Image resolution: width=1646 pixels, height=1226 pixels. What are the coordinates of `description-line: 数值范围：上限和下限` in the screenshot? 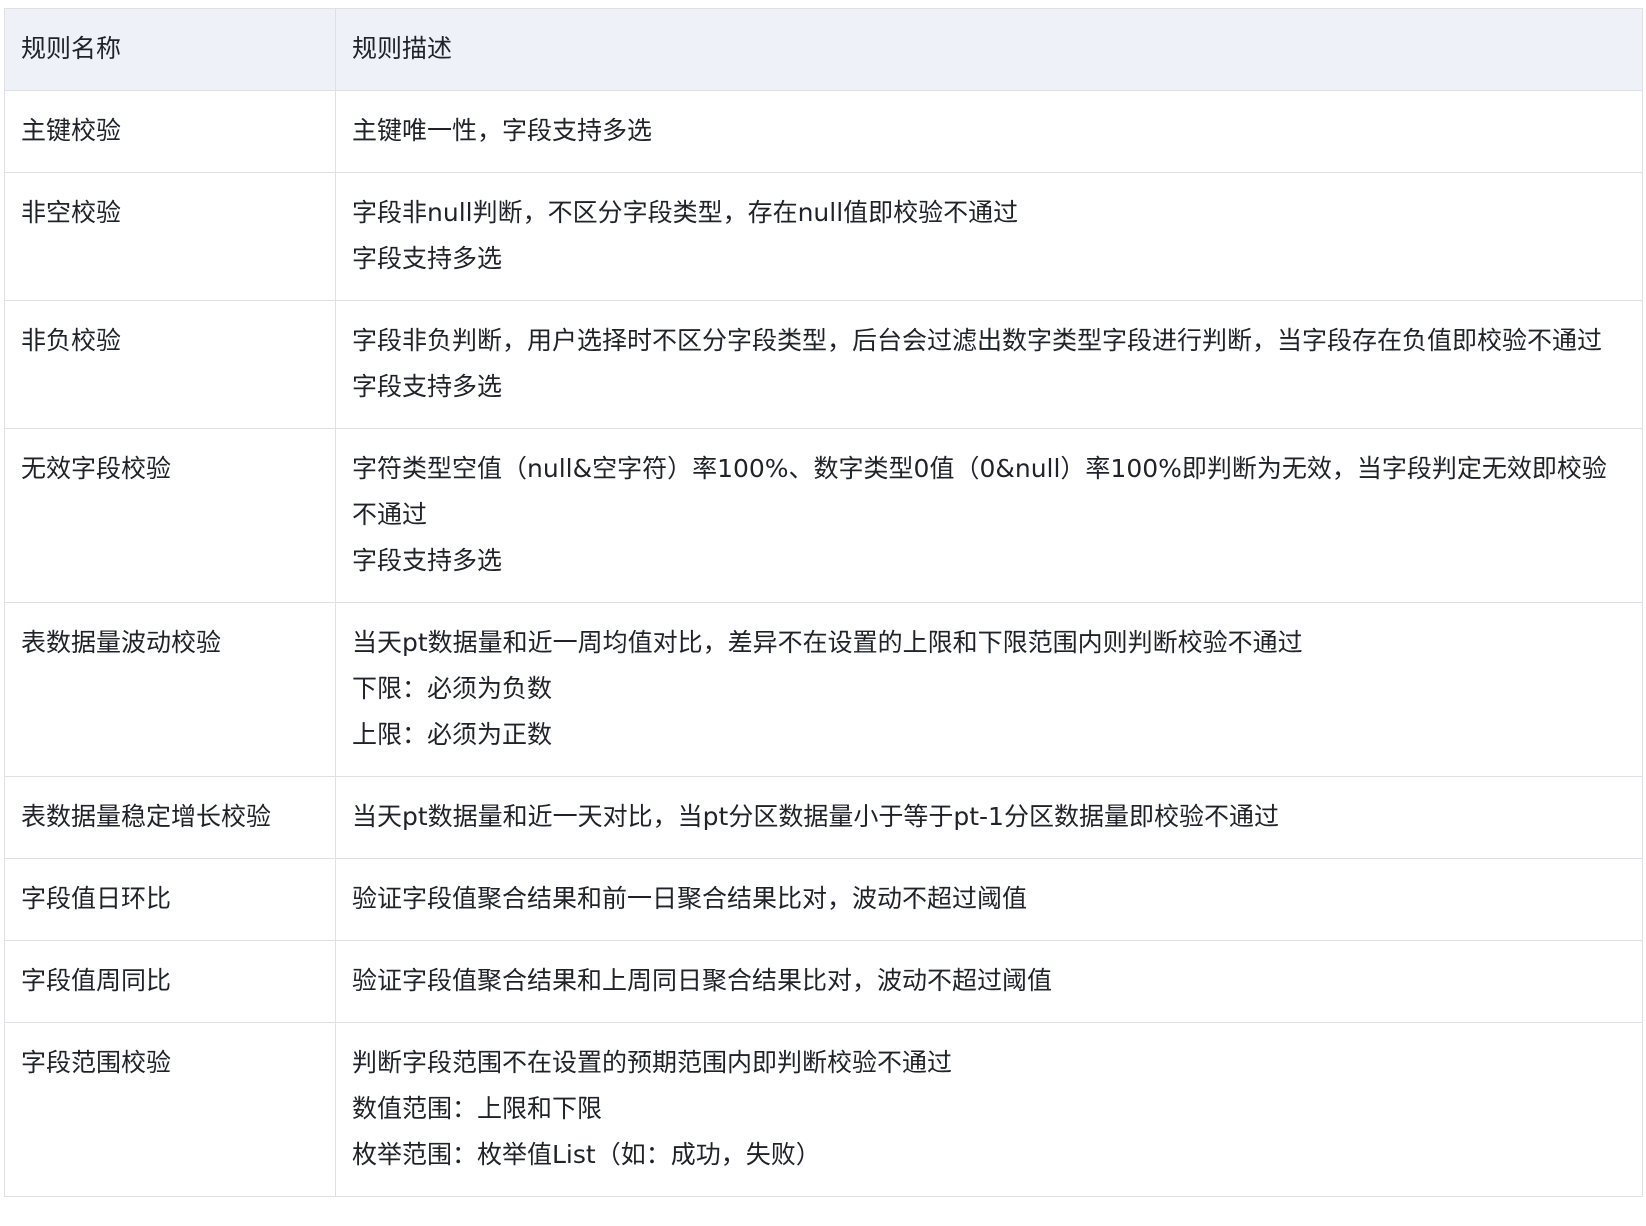 It's located at (477, 1108).